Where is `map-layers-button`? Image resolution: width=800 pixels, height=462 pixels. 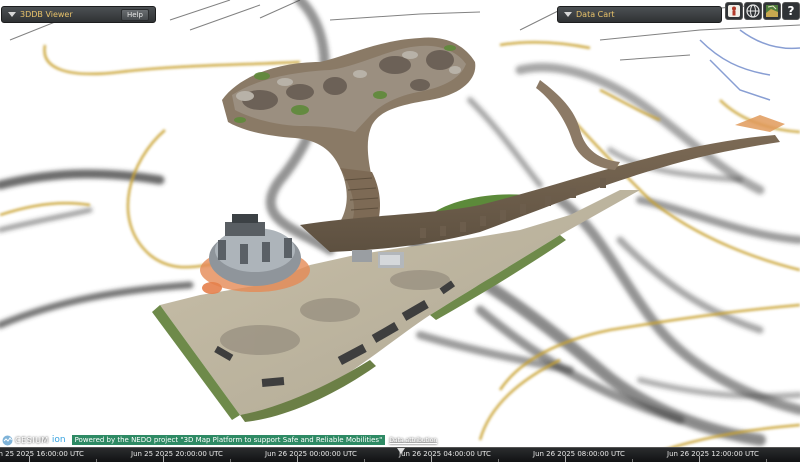
map-layers-button is located at coordinates (772, 11).